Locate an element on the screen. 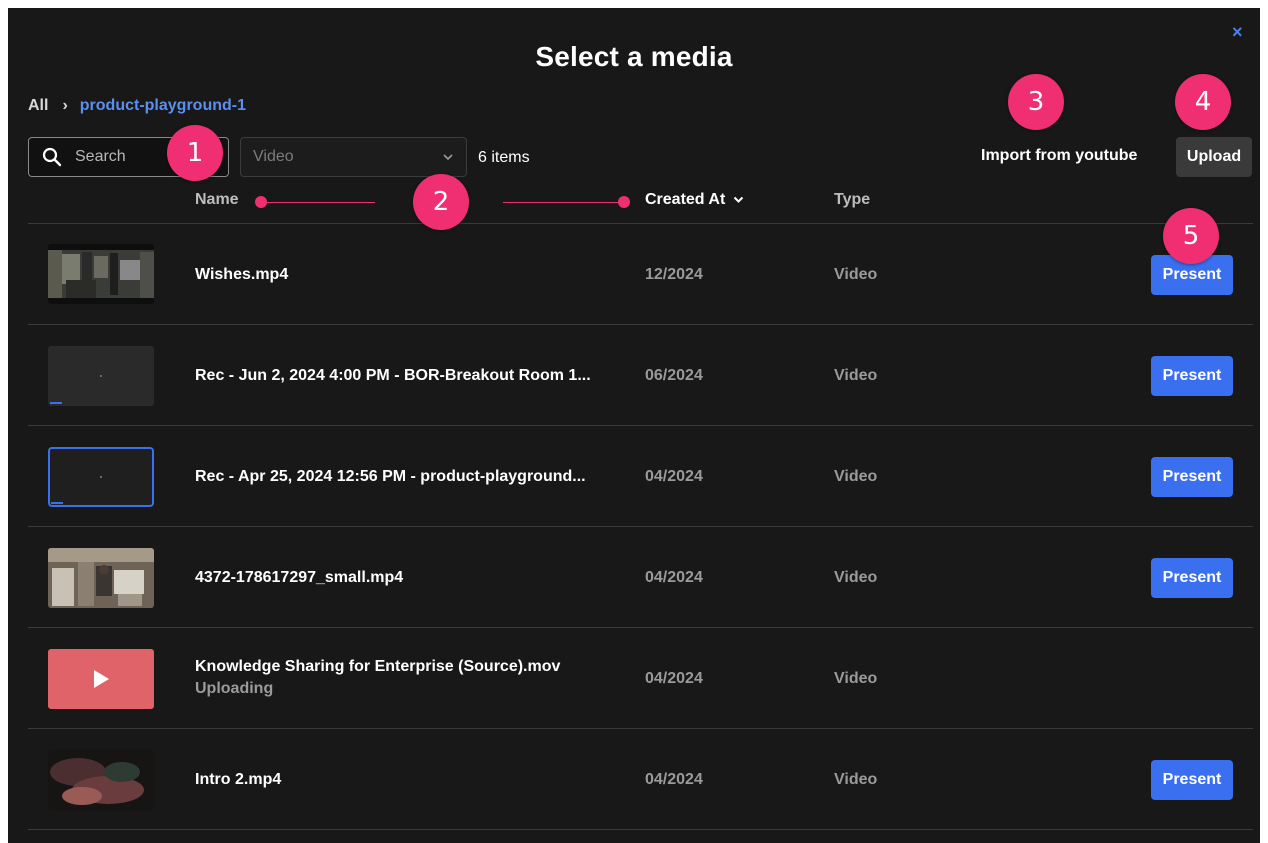 The height and width of the screenshot is (843, 1268). column-header-created-at: Created At is located at coordinates (695, 200).